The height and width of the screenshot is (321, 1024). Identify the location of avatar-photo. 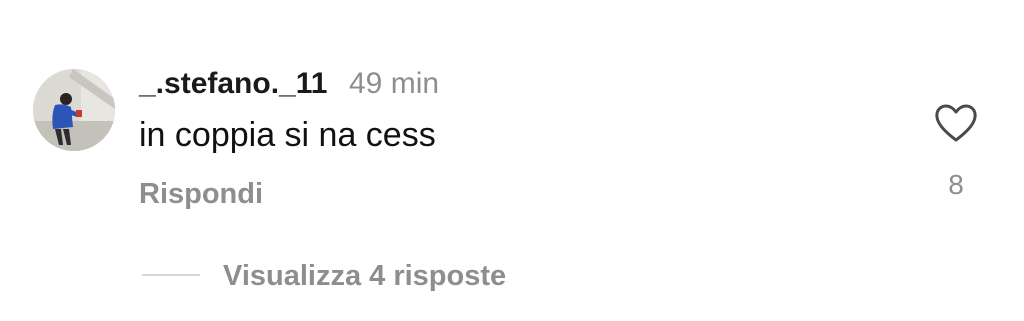
(74, 110).